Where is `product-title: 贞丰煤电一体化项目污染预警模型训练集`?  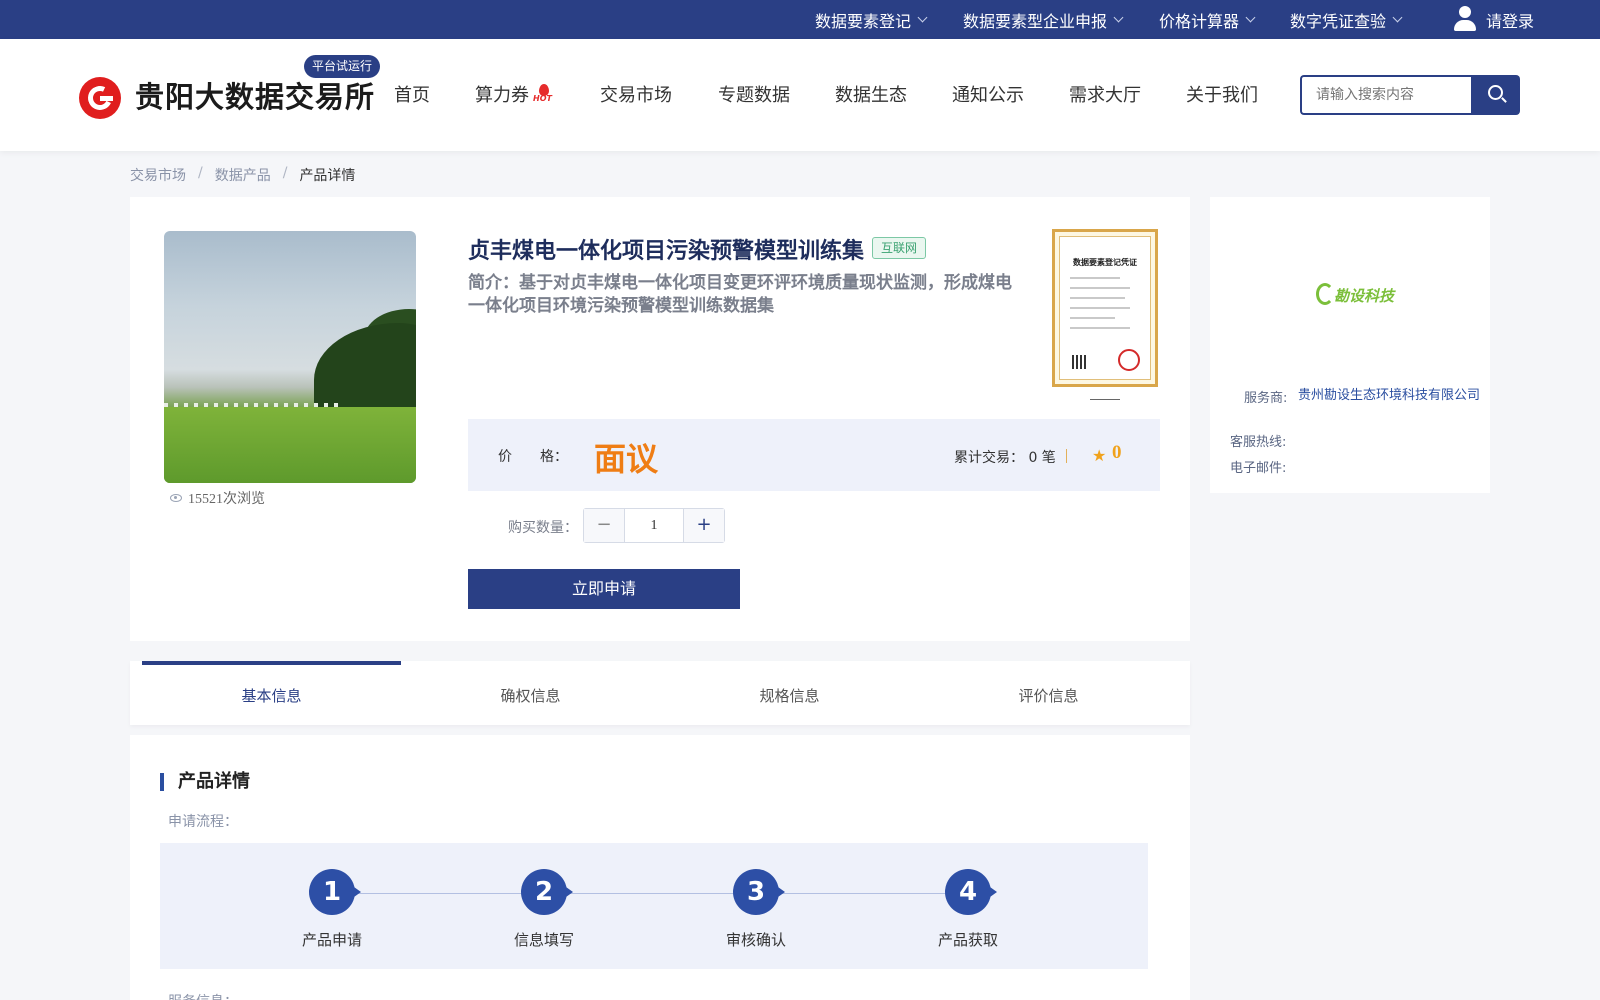 product-title: 贞丰煤电一体化项目污染预警模型训练集 is located at coordinates (666, 251).